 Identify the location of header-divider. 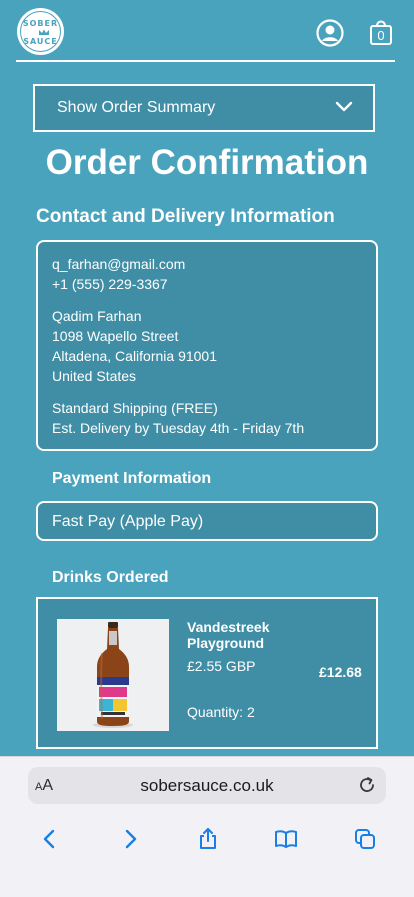
(205, 61).